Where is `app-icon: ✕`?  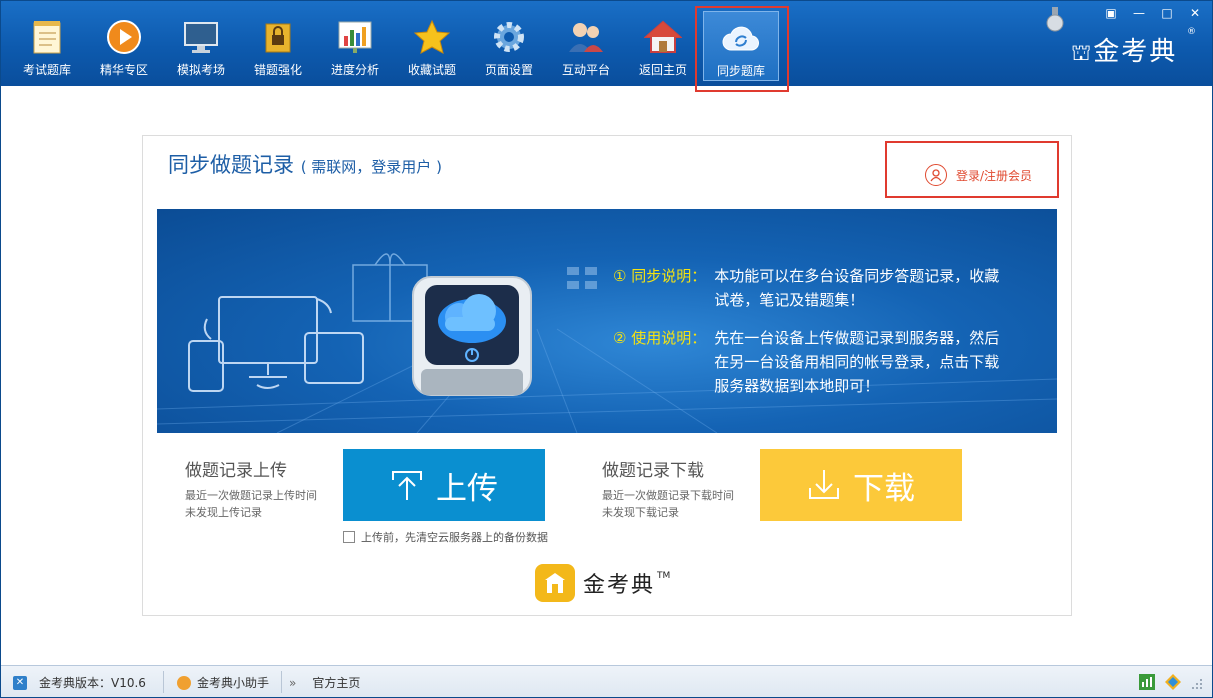 app-icon: ✕ is located at coordinates (20, 682).